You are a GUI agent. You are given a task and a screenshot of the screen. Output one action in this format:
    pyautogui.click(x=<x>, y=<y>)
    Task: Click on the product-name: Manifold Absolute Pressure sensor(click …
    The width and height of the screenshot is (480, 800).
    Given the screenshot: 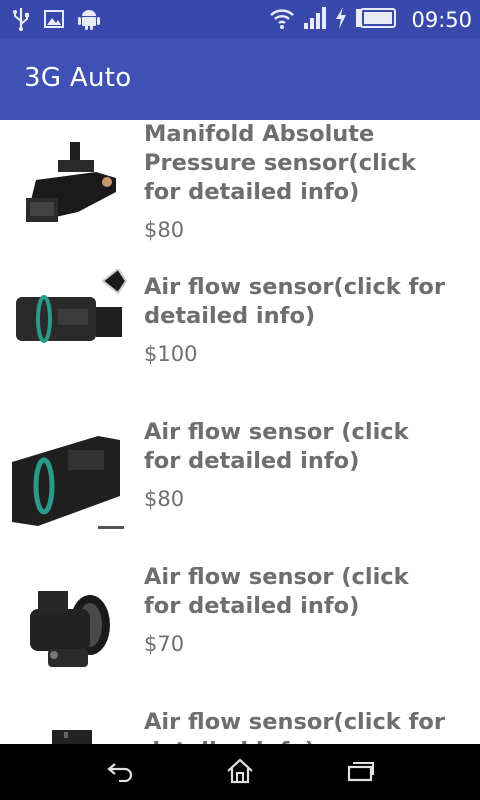 What is the action you would take?
    pyautogui.click(x=280, y=163)
    